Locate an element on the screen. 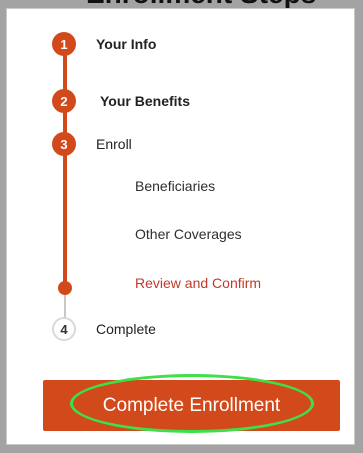 Image resolution: width=363 pixels, height=453 pixels. step-circle-2: 2 is located at coordinates (64, 101).